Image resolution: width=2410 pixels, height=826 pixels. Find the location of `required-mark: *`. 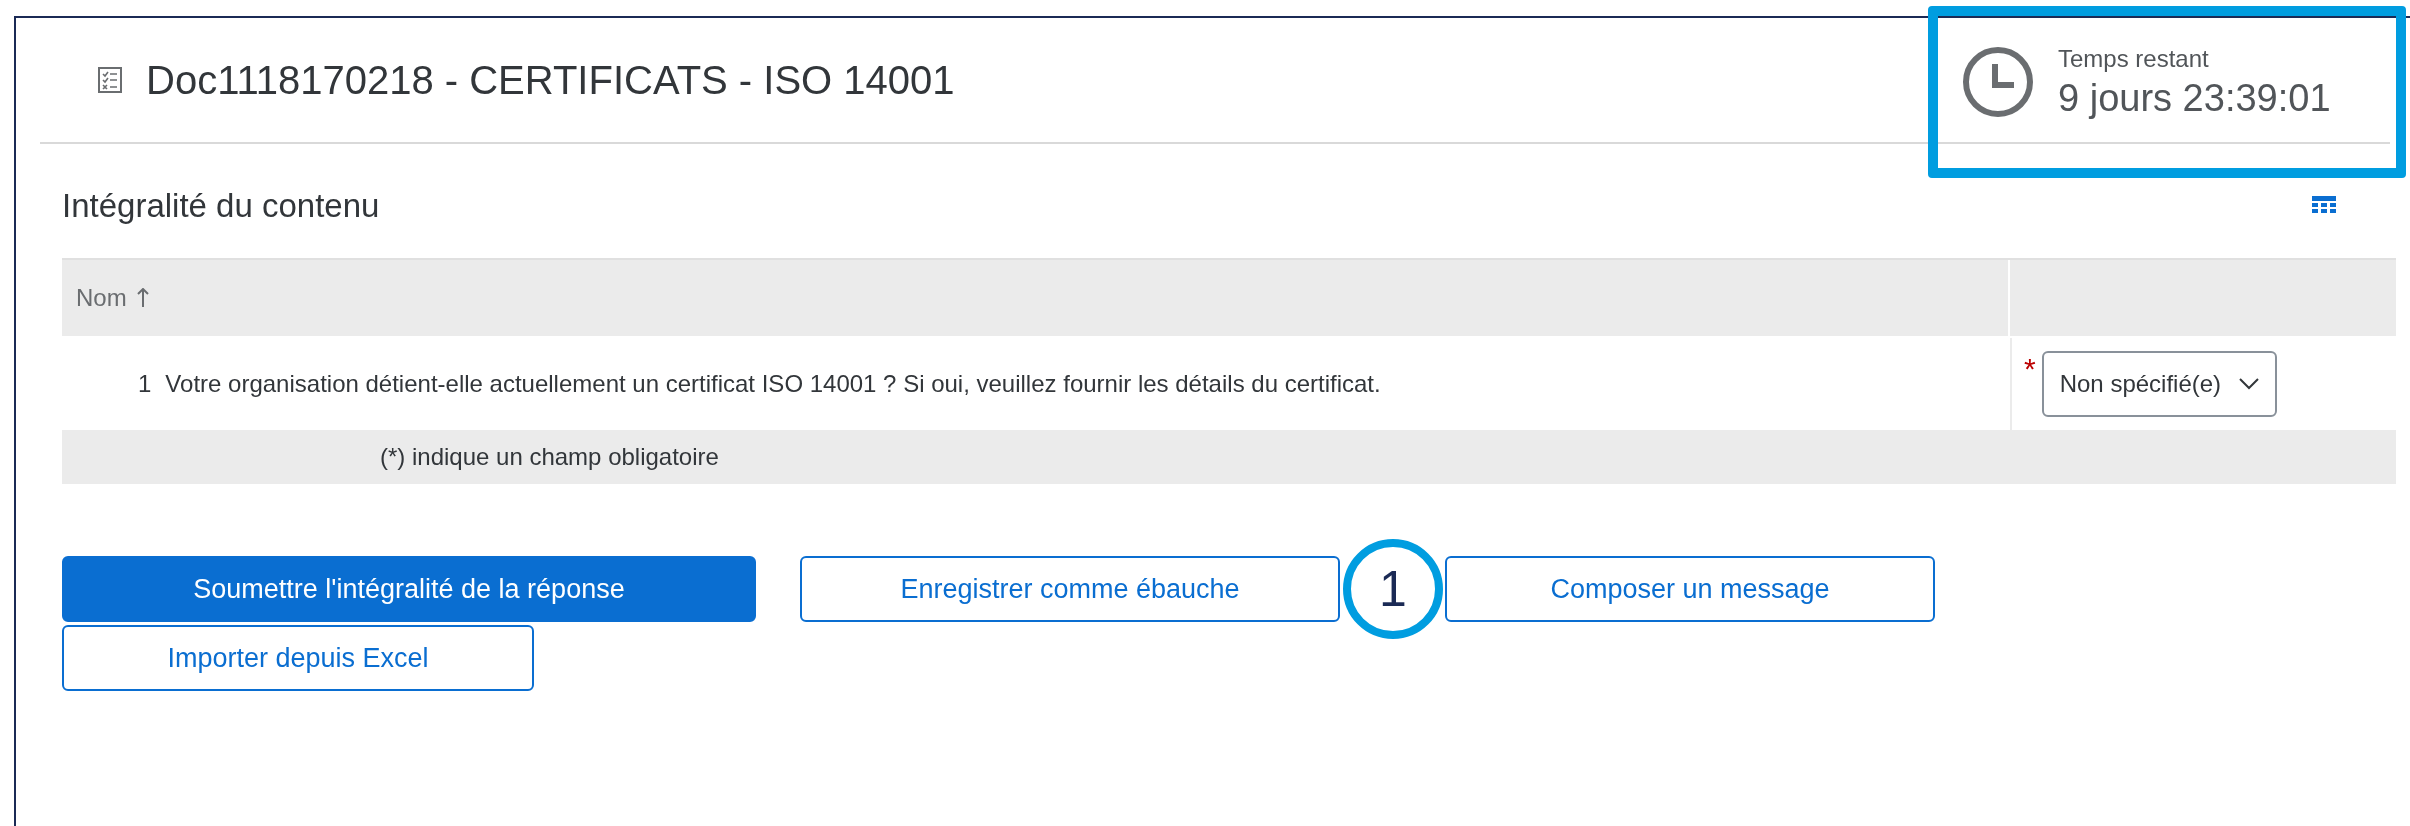

required-mark: * is located at coordinates (2030, 369).